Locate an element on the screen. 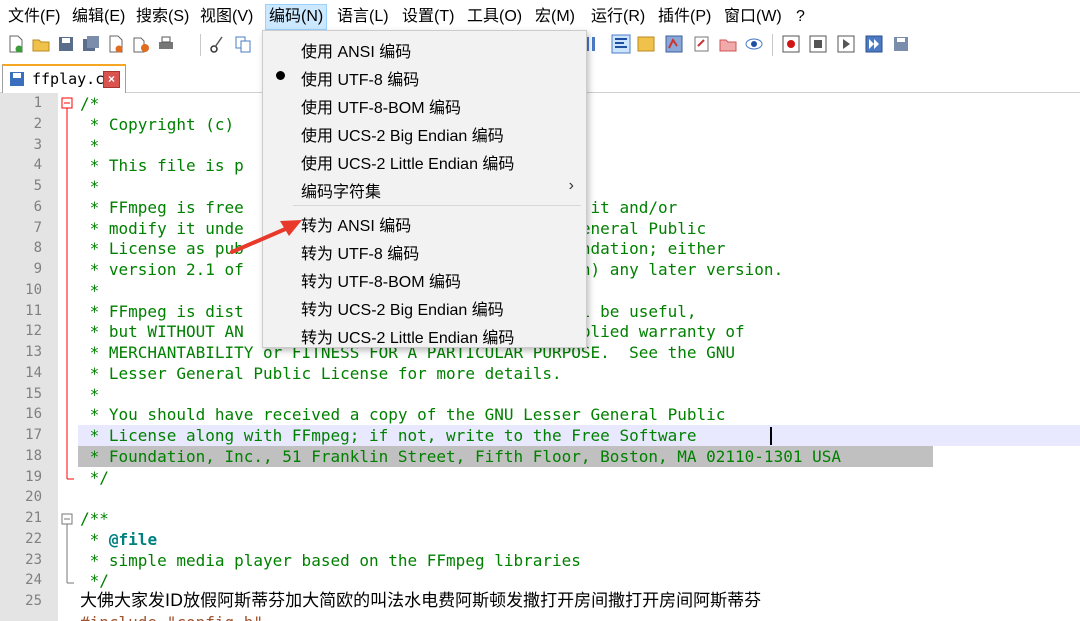  save-macro-icon is located at coordinates (902, 44).